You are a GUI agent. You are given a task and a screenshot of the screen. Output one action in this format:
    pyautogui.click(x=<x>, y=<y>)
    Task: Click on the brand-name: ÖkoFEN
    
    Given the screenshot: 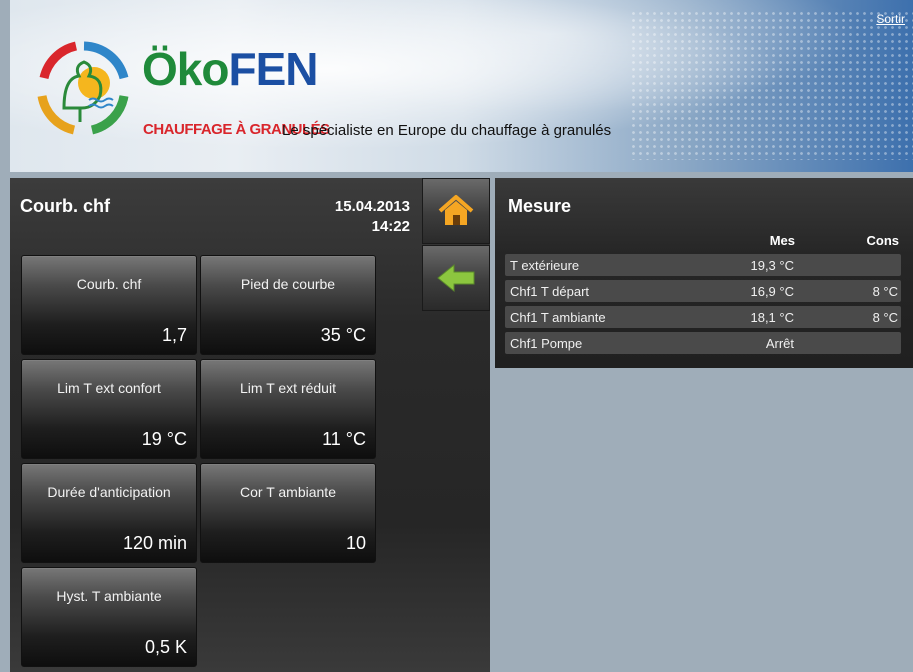 What is the action you would take?
    pyautogui.click(x=230, y=69)
    